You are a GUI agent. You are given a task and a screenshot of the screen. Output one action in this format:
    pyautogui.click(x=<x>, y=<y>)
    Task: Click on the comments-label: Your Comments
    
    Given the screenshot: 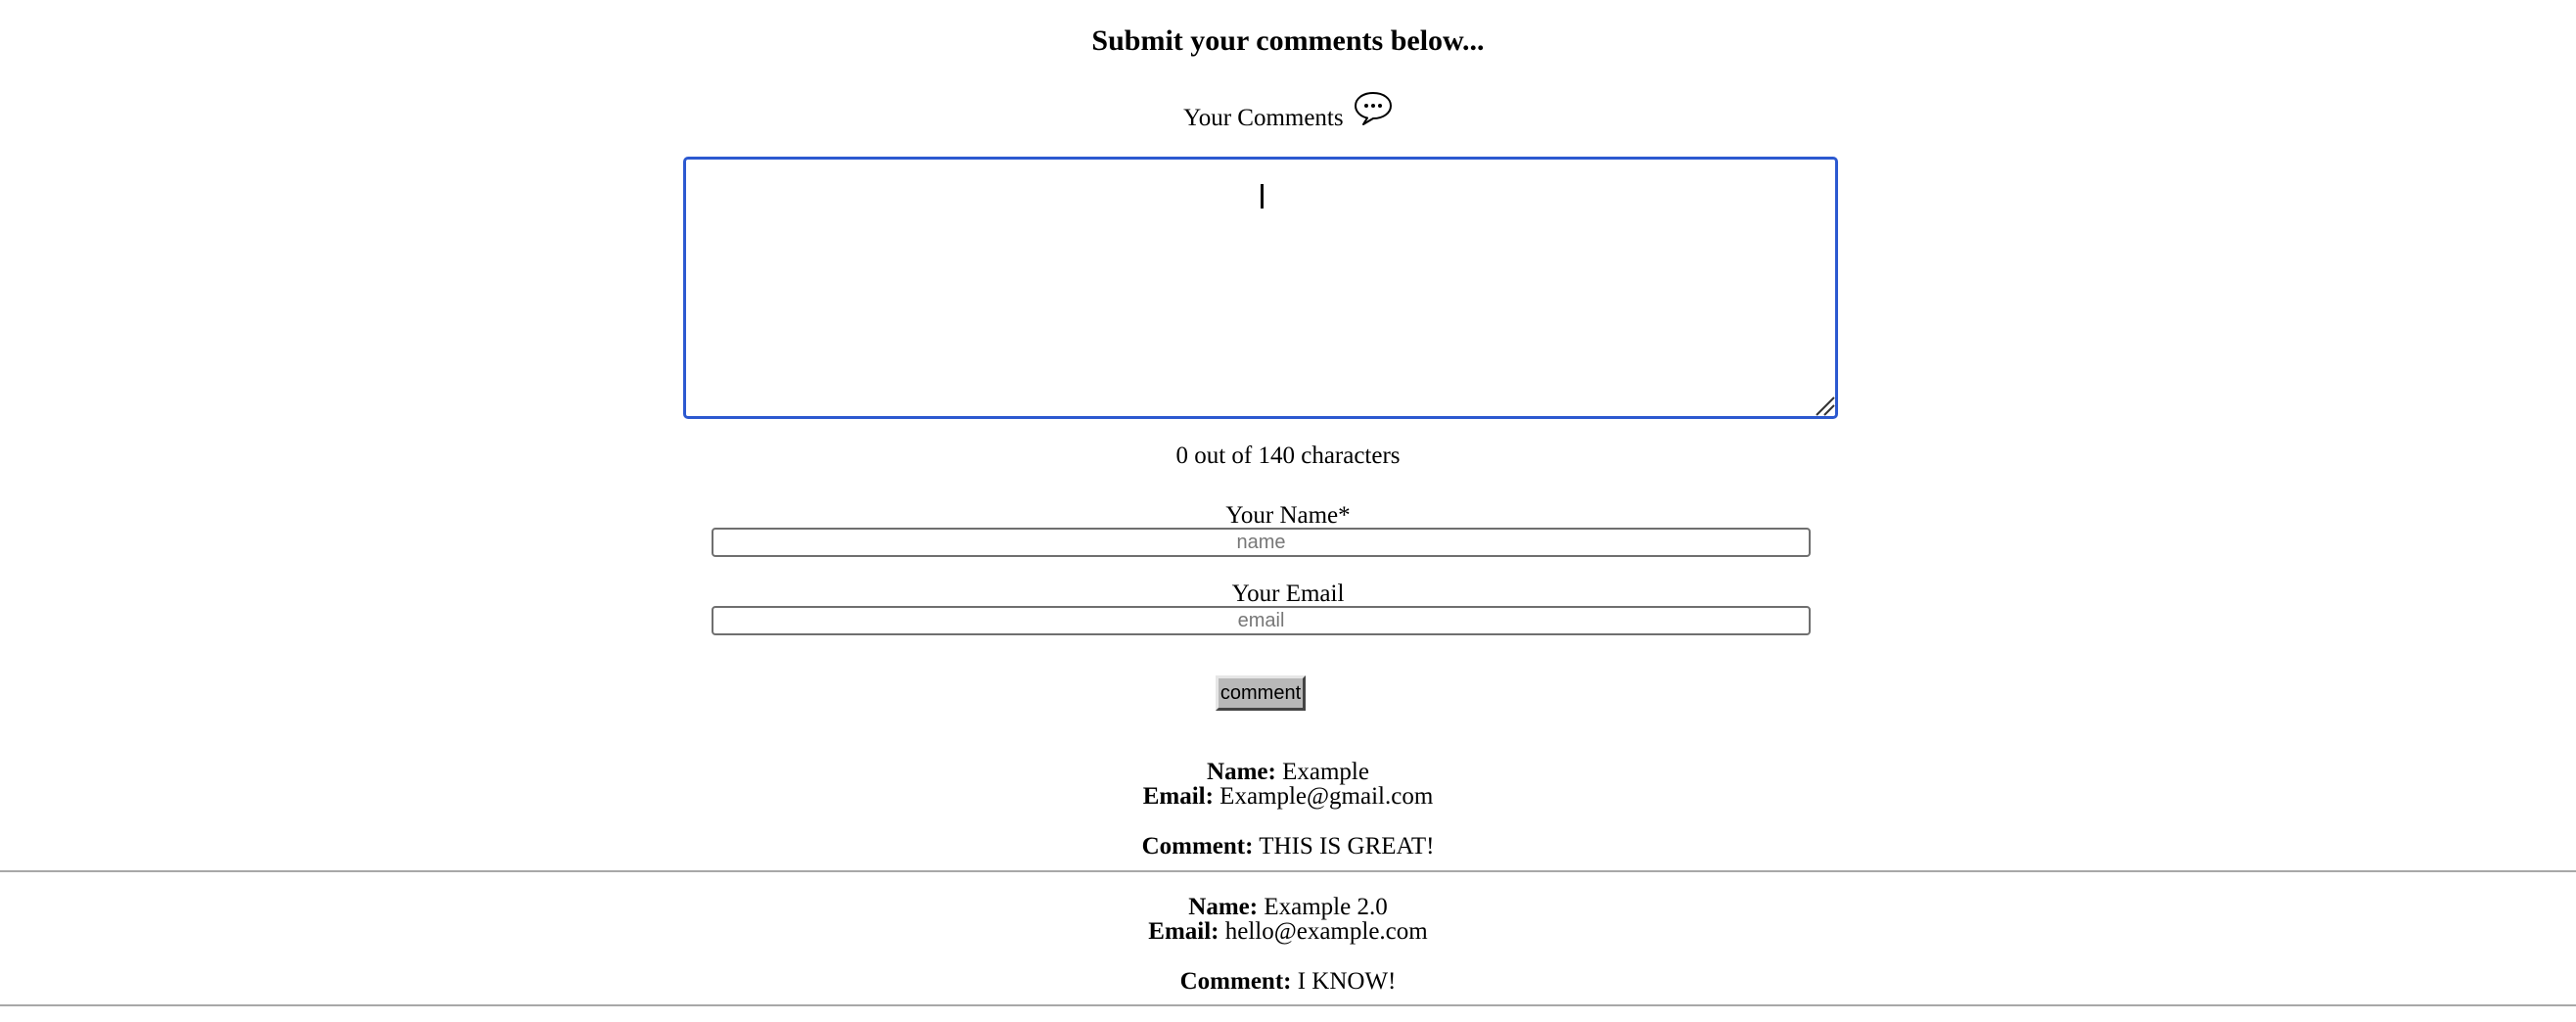 What is the action you would take?
    pyautogui.click(x=1264, y=118)
    